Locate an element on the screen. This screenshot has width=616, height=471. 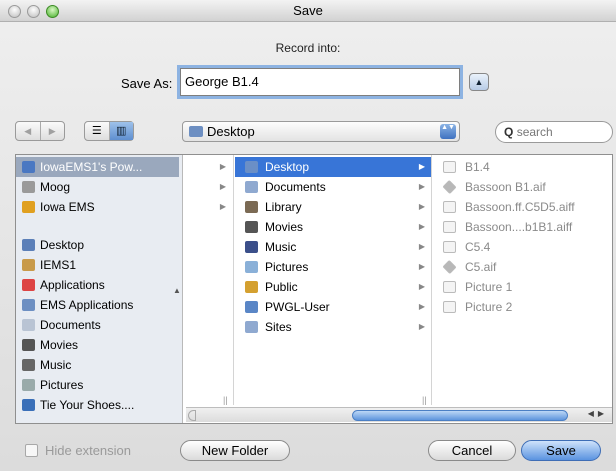
sidebar-item: Iowa EMS is located at coordinates (97, 207).